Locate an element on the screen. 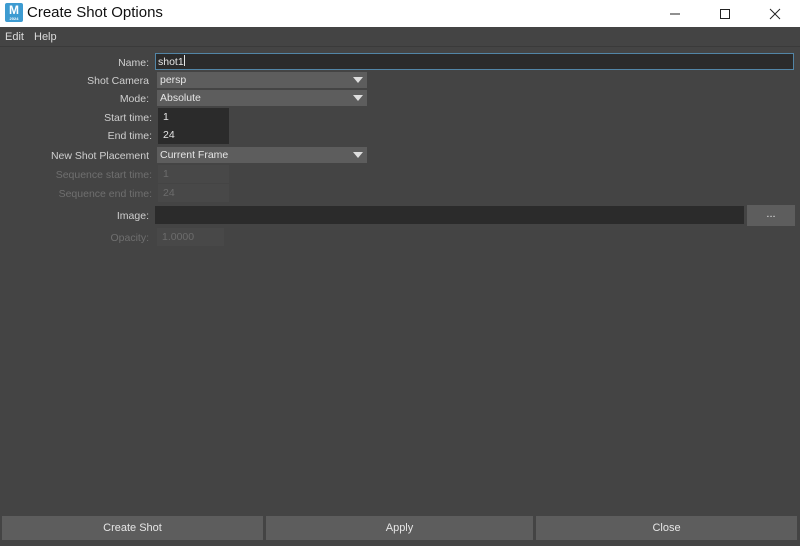 The height and width of the screenshot is (546, 800). end-time-label: End time: is located at coordinates (129, 136).